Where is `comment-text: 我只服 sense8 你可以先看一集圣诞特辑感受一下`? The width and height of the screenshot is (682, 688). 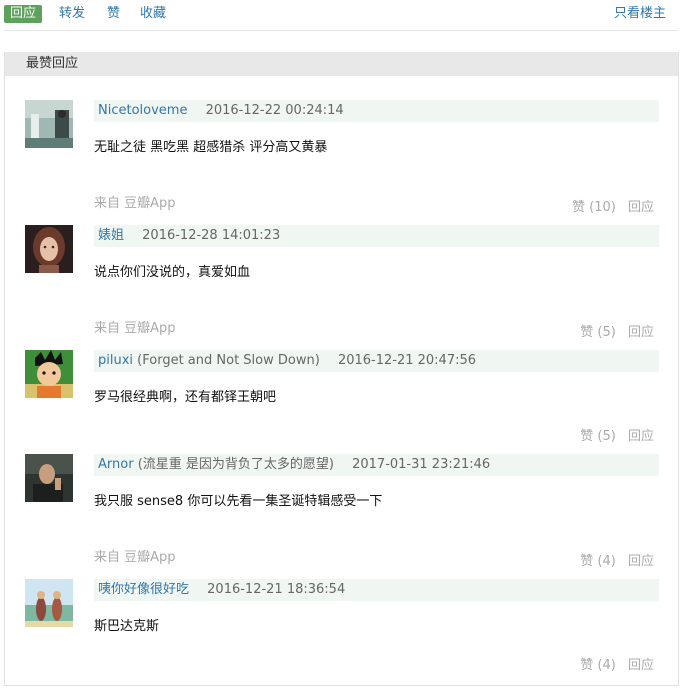
comment-text: 我只服 sense8 你可以先看一集圣诞特辑感受一下 is located at coordinates (238, 501).